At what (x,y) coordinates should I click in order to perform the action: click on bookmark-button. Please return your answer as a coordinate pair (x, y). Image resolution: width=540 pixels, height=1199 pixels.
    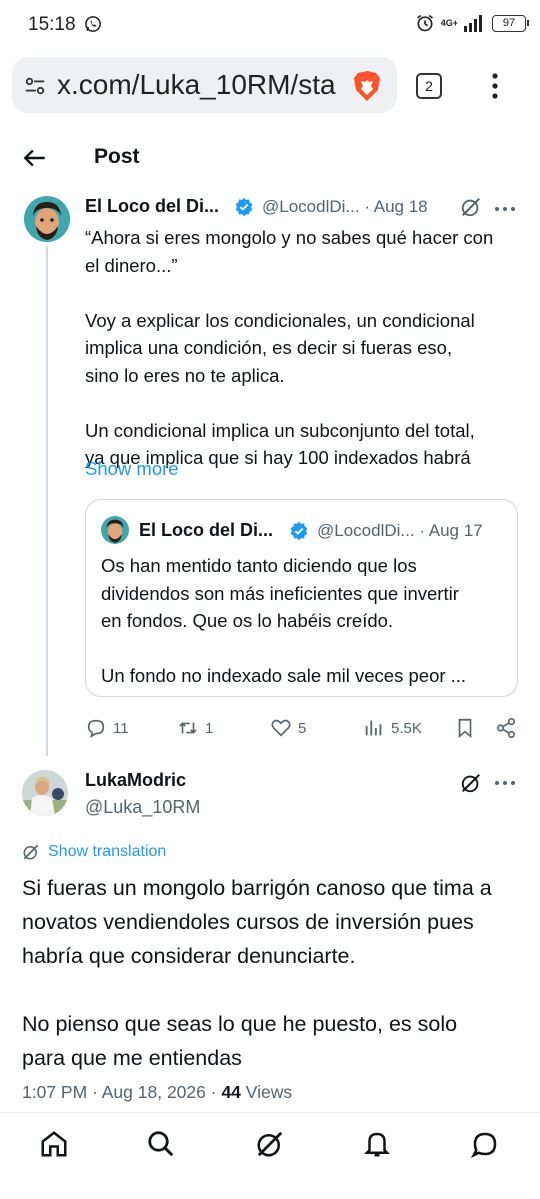
    Looking at the image, I should click on (465, 728).